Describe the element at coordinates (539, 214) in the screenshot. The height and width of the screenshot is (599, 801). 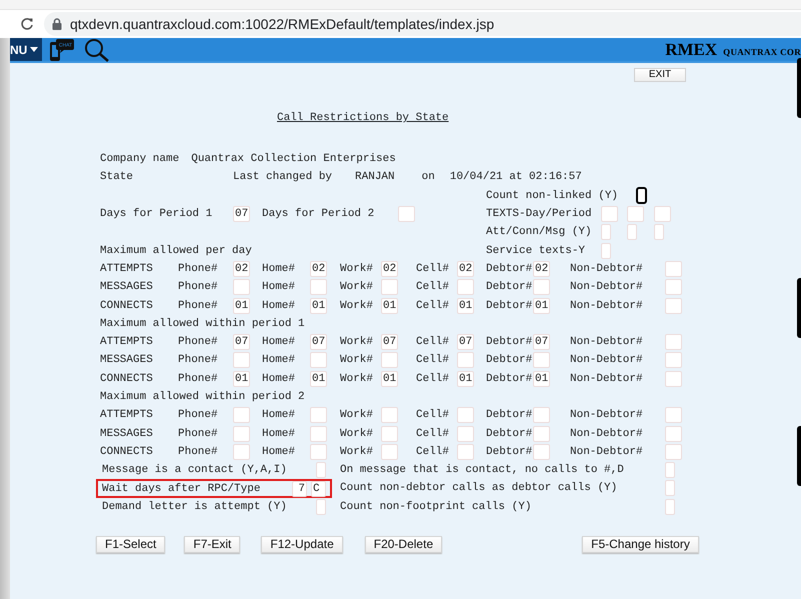
I see `field-label: TEXTS-Day/Period` at that location.